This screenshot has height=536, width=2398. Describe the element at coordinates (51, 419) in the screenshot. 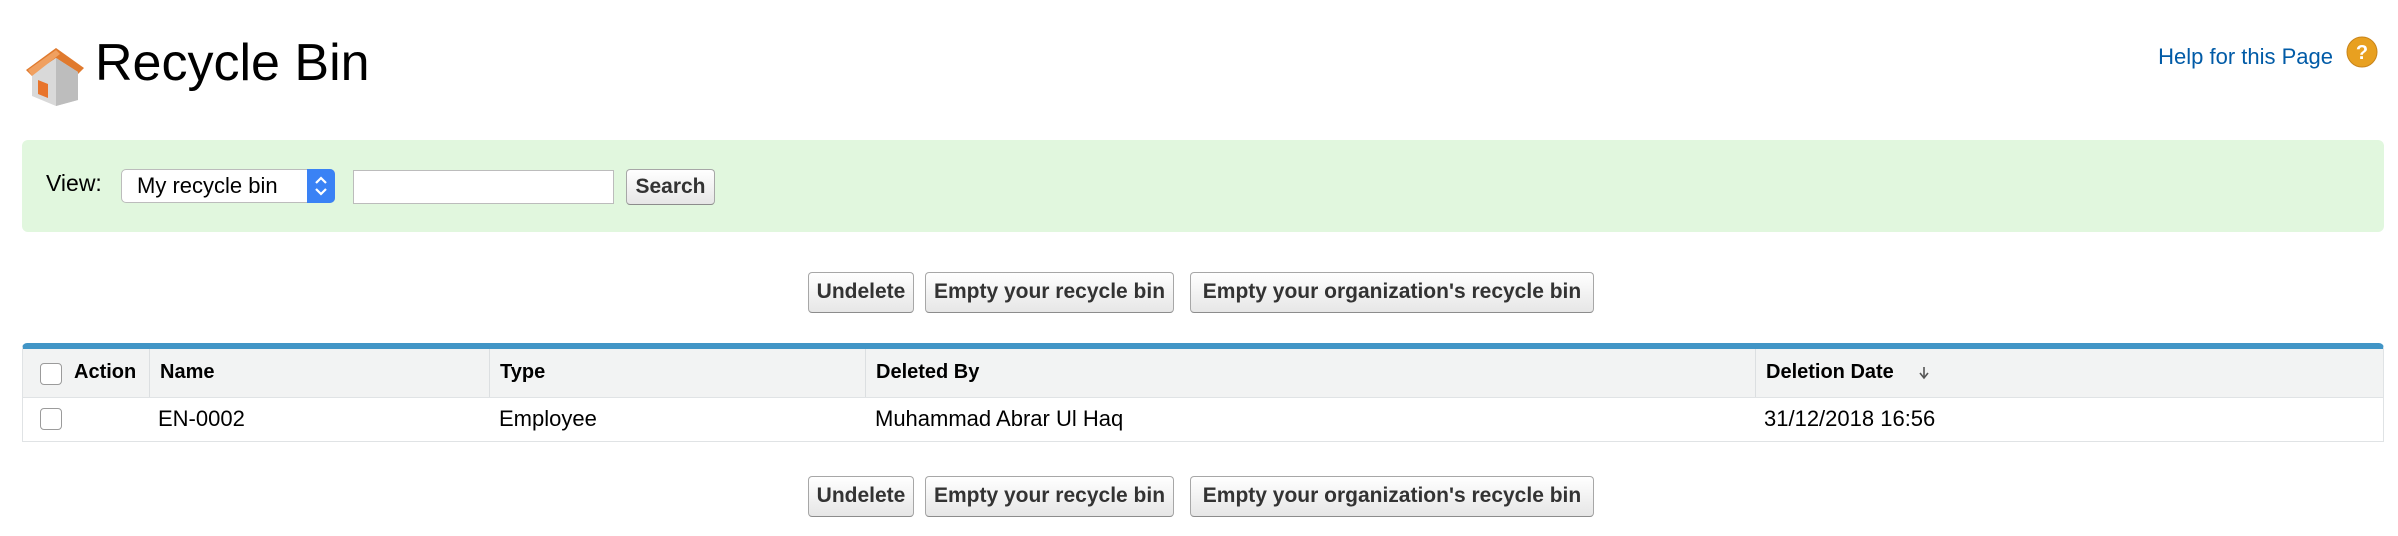

I see `row-checkbox` at that location.